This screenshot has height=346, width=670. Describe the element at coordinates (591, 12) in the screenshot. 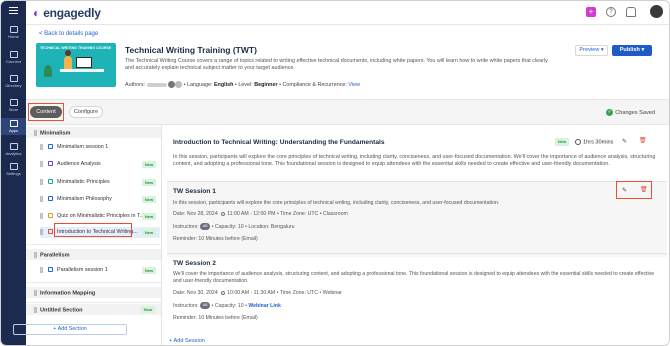

I see `add-icon: +` at that location.